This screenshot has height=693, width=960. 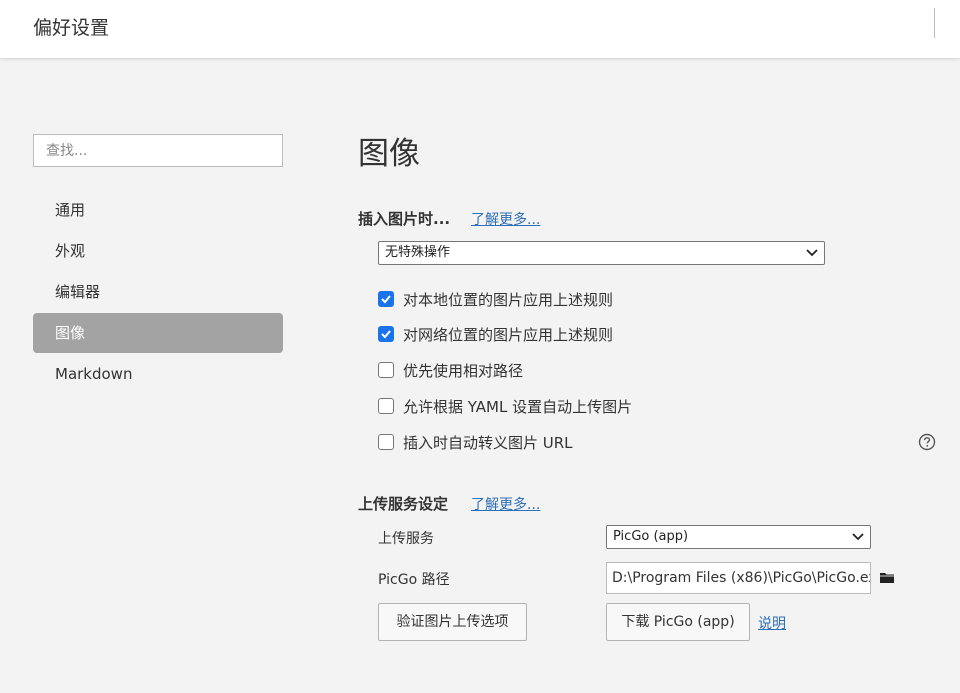 What do you see at coordinates (70, 251) in the screenshot?
I see `sidebar-item-label: 外观` at bounding box center [70, 251].